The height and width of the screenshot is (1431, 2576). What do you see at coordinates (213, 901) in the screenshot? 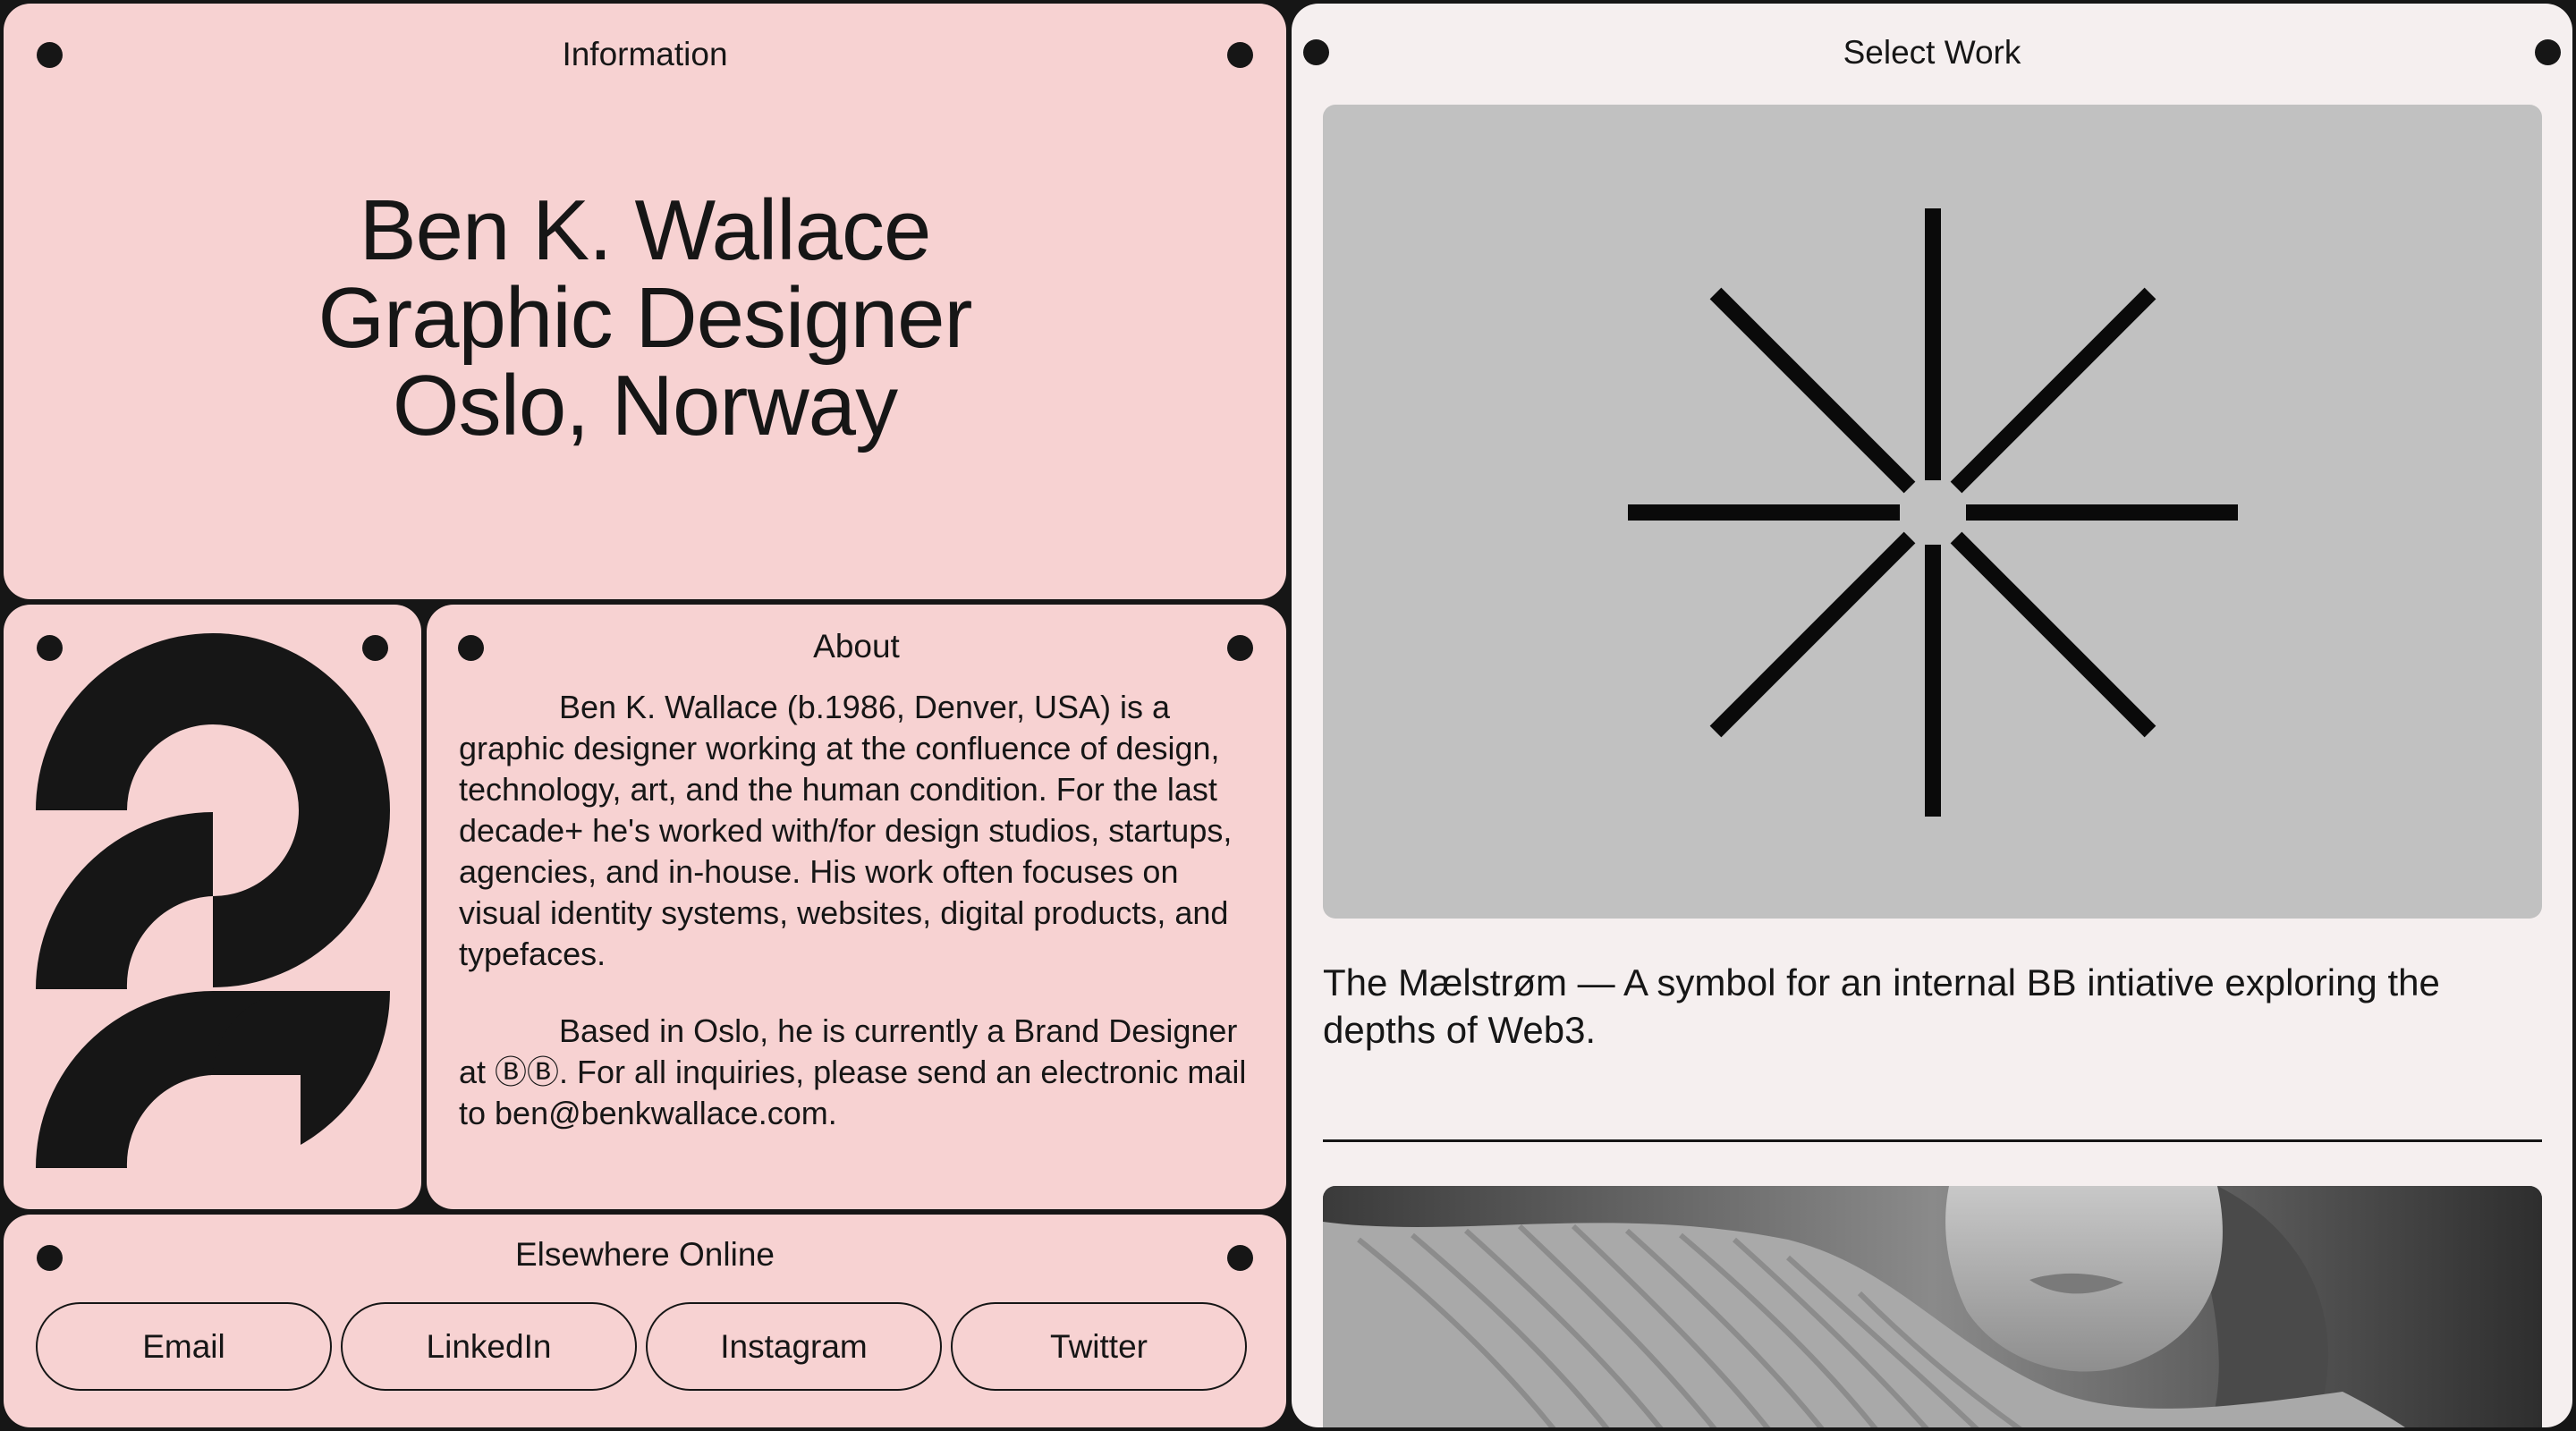
I see `monogram-logo-icon` at bounding box center [213, 901].